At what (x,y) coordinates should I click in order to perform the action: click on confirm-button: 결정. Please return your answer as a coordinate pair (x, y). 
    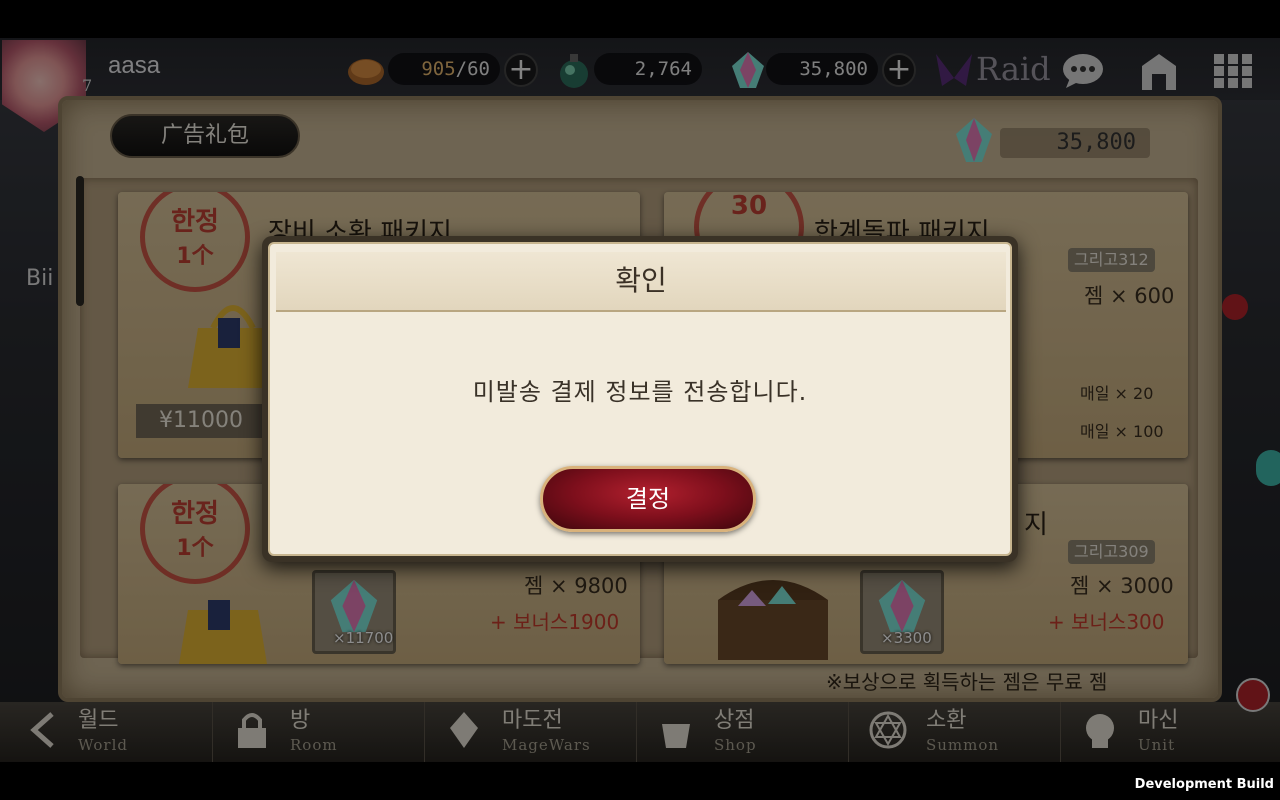
    Looking at the image, I should click on (648, 499).